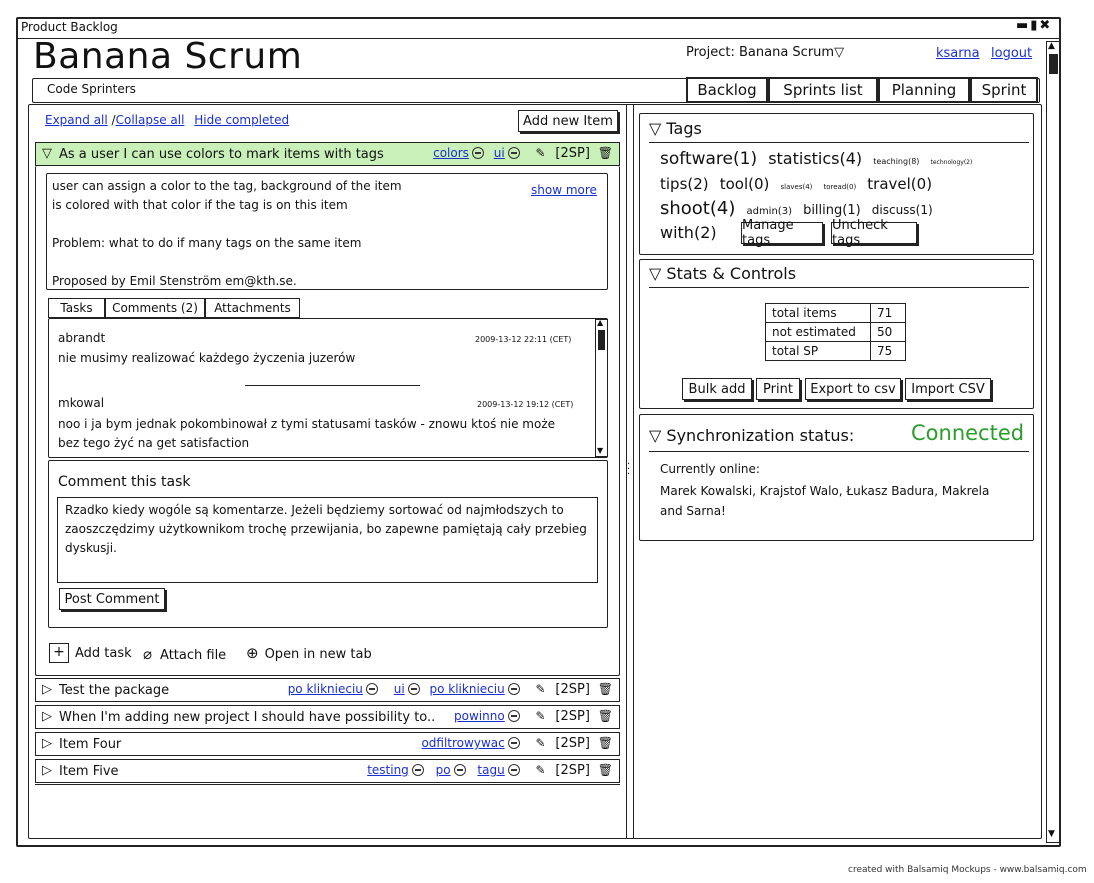 The width and height of the screenshot is (1094, 883). Describe the element at coordinates (451, 153) in the screenshot. I see `tag-link: colors` at that location.